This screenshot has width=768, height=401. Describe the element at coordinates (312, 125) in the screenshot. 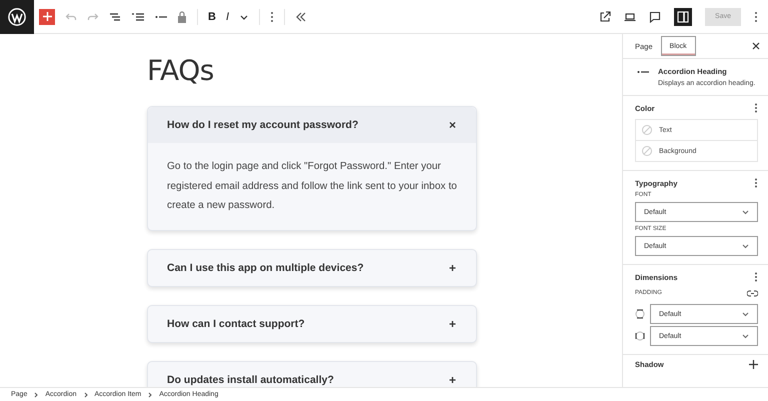

I see `accordion-heading: How do I reset my account password? ×` at that location.